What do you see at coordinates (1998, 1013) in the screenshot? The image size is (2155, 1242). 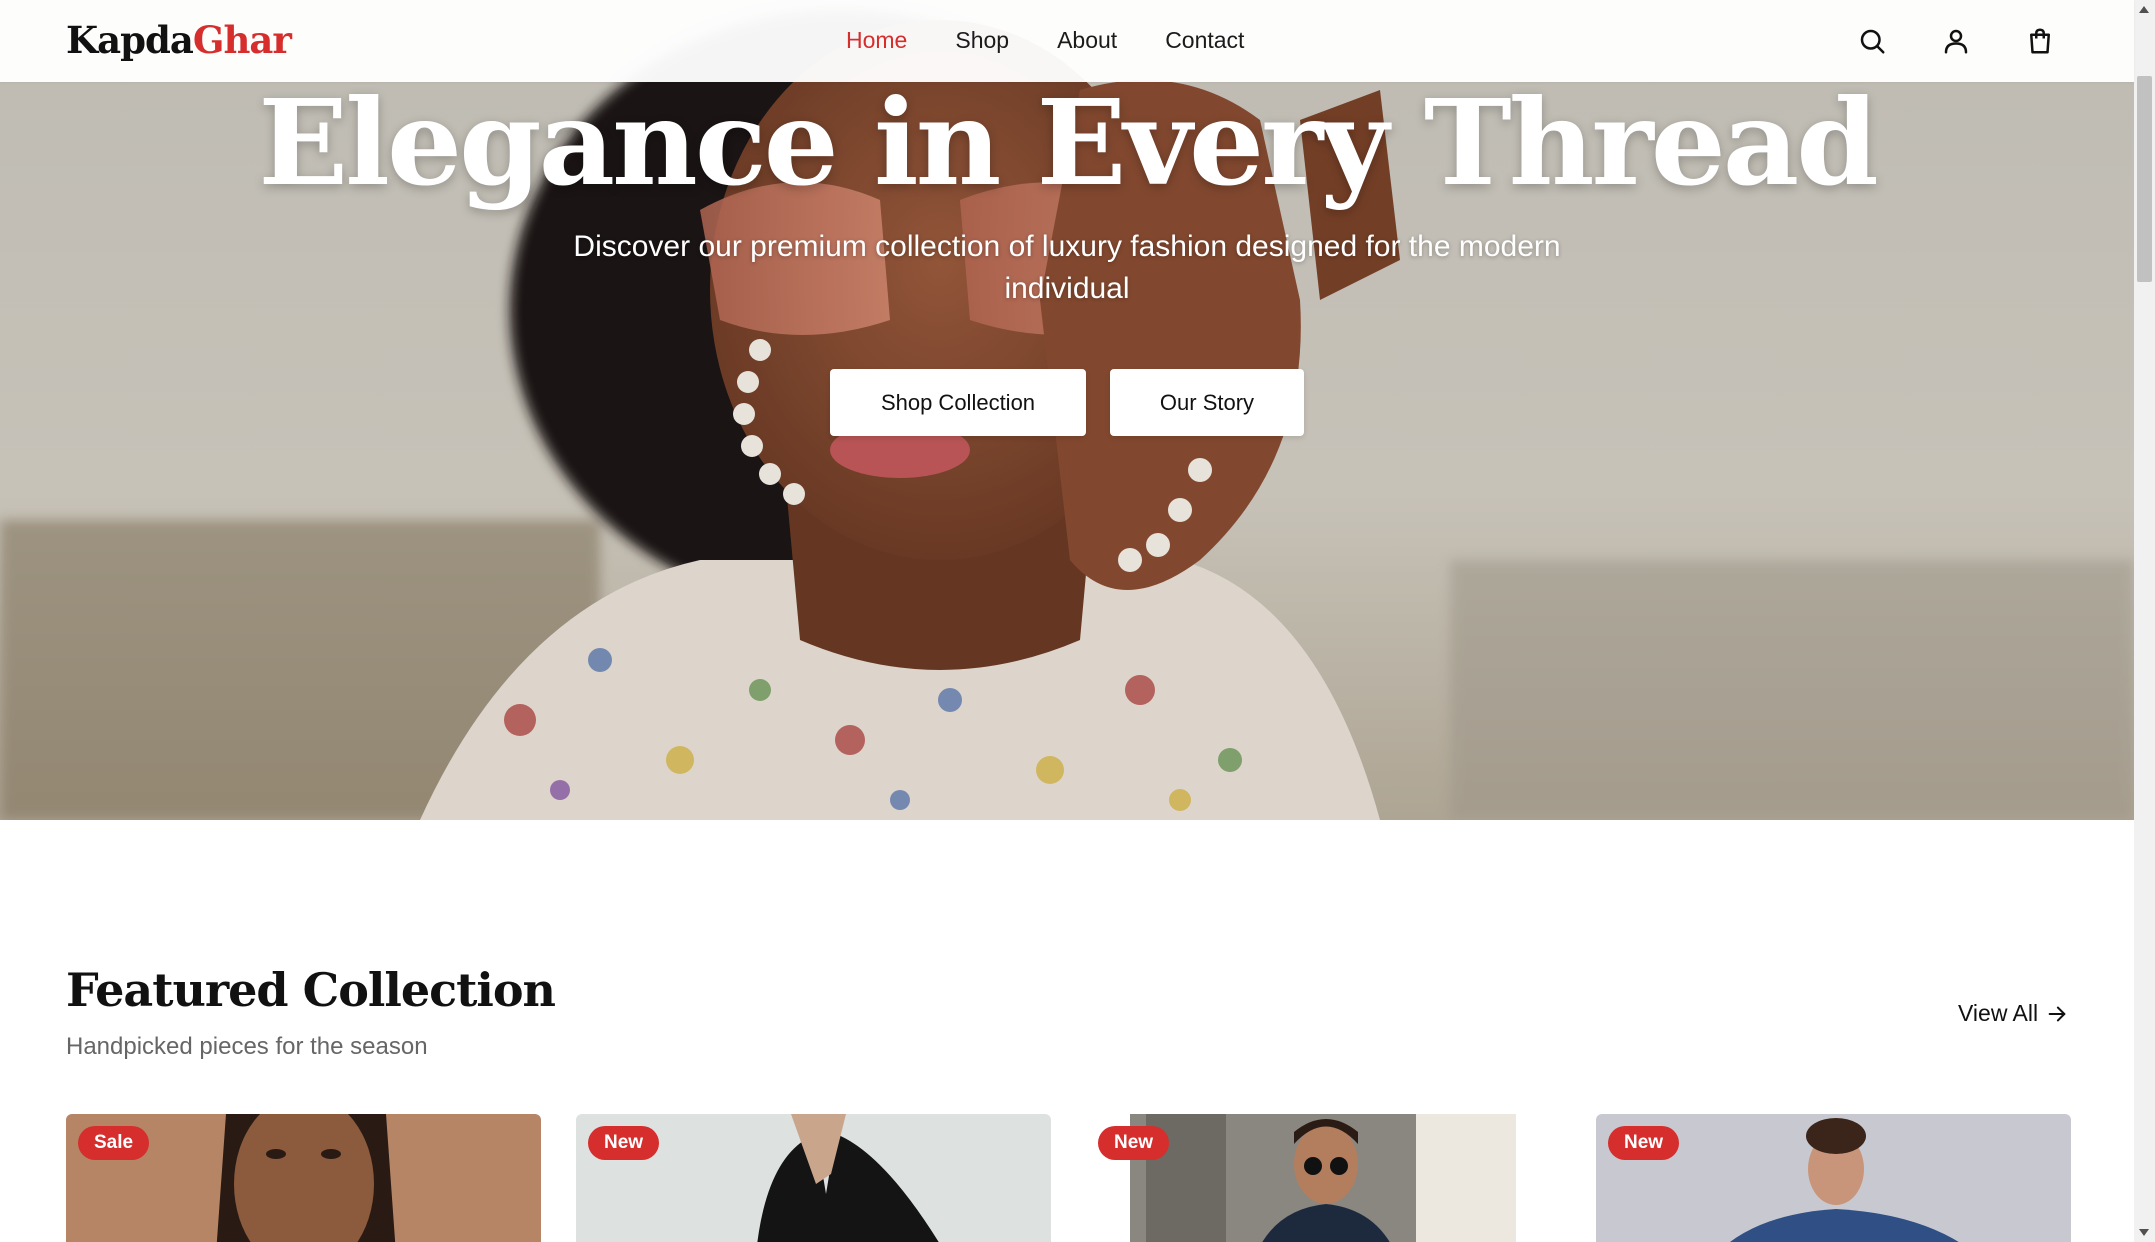 I see `view-all-label: View All` at bounding box center [1998, 1013].